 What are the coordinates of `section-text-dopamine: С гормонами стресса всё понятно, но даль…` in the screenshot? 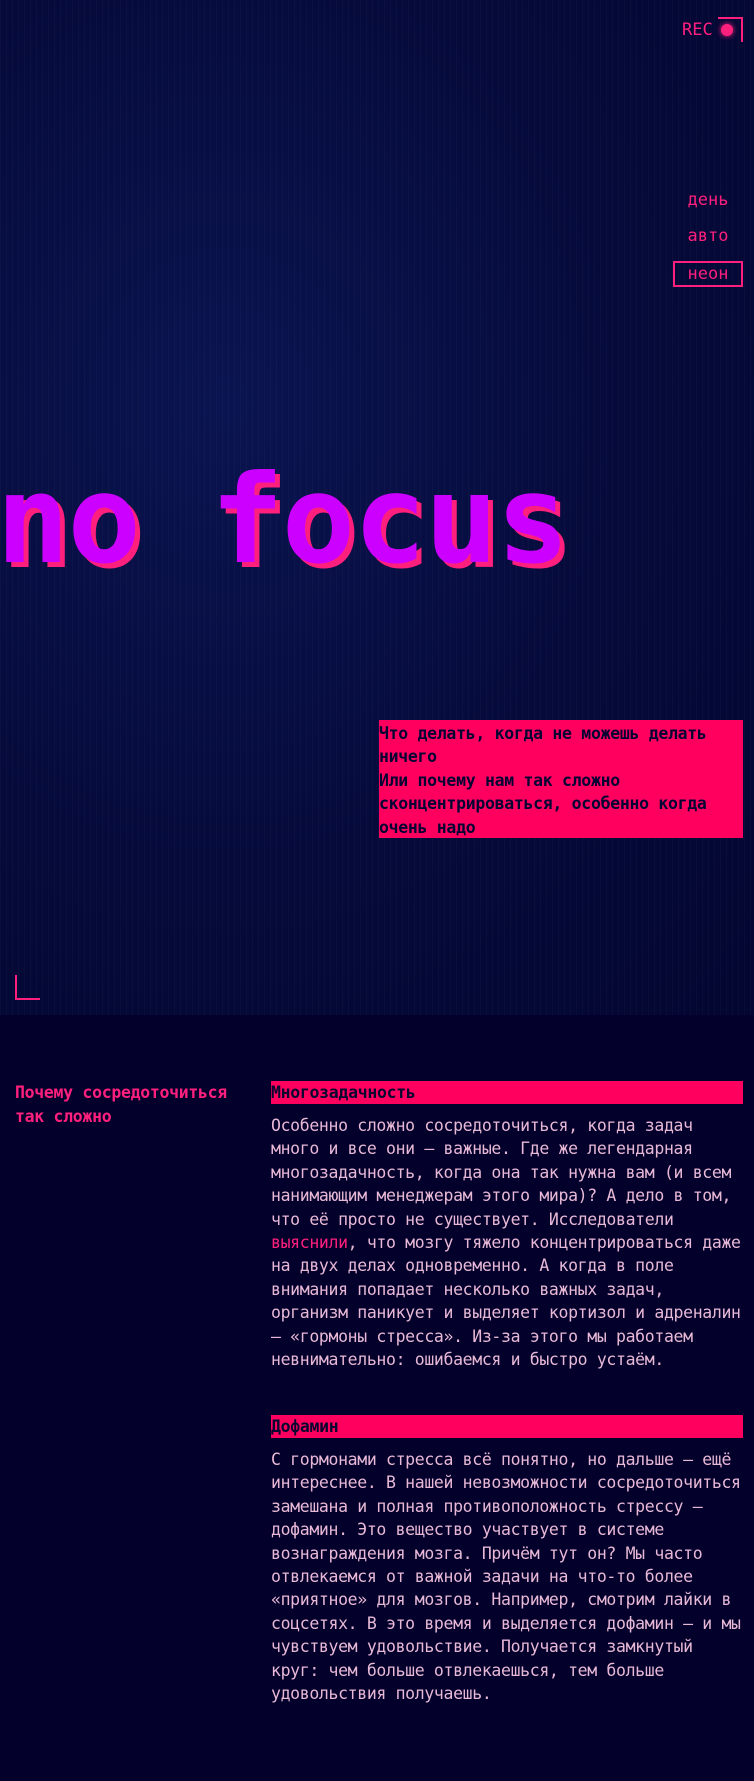 It's located at (506, 1577).